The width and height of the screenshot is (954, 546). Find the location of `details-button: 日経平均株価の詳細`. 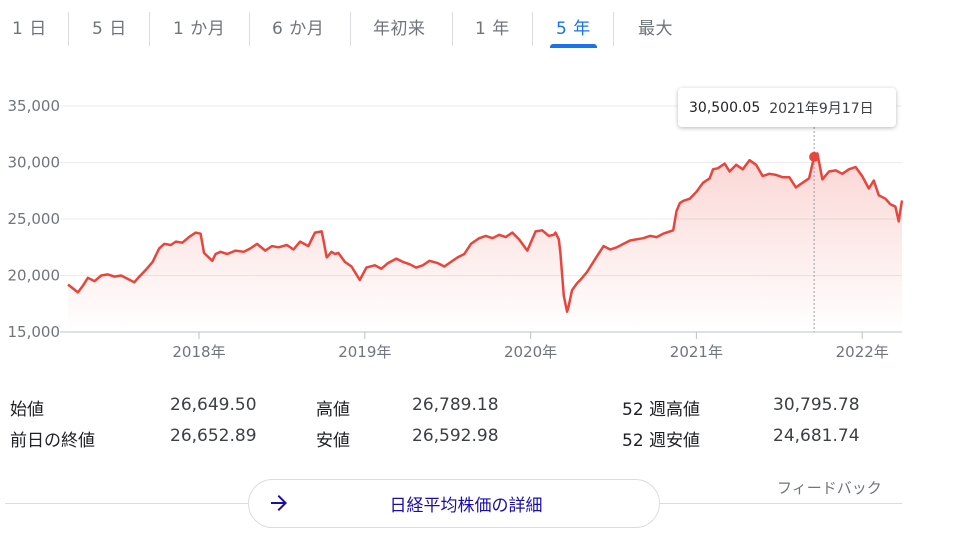

details-button: 日経平均株価の詳細 is located at coordinates (454, 503).